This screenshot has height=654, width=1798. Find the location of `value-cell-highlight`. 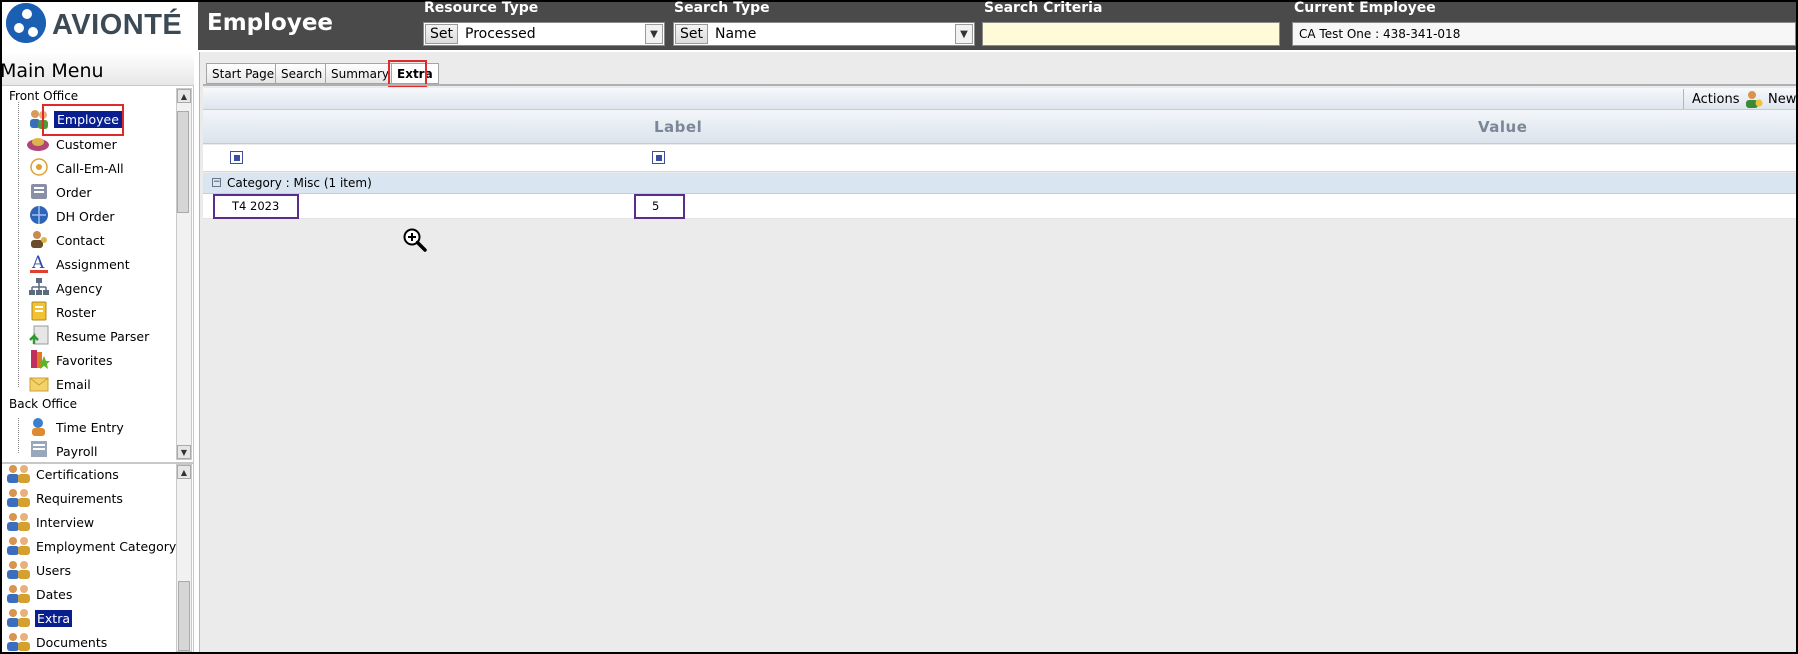

value-cell-highlight is located at coordinates (659, 206).